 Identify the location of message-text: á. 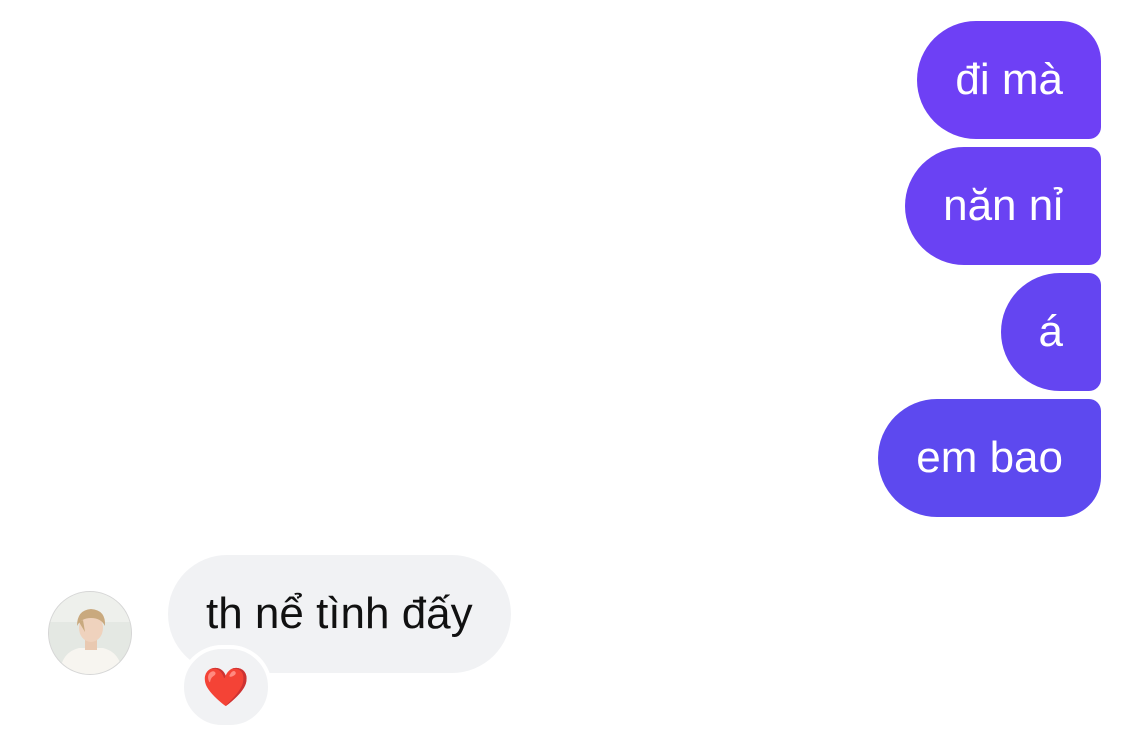
(1050, 331).